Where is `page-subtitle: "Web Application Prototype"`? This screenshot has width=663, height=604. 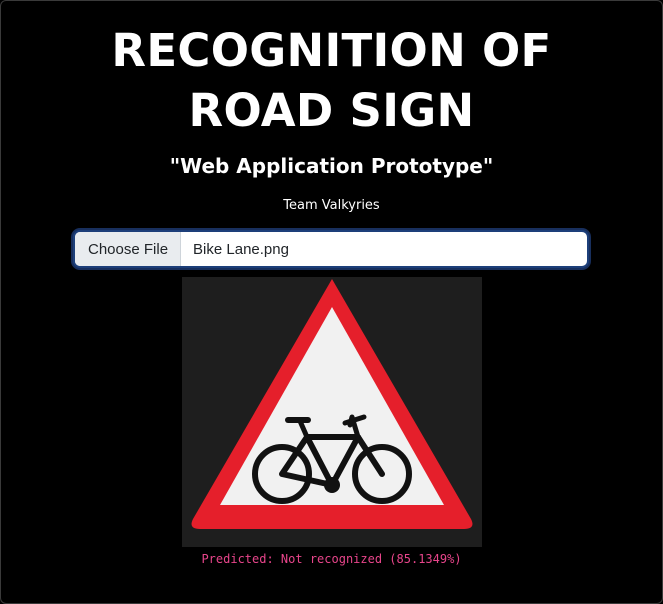 page-subtitle: "Web Application Prototype" is located at coordinates (331, 166).